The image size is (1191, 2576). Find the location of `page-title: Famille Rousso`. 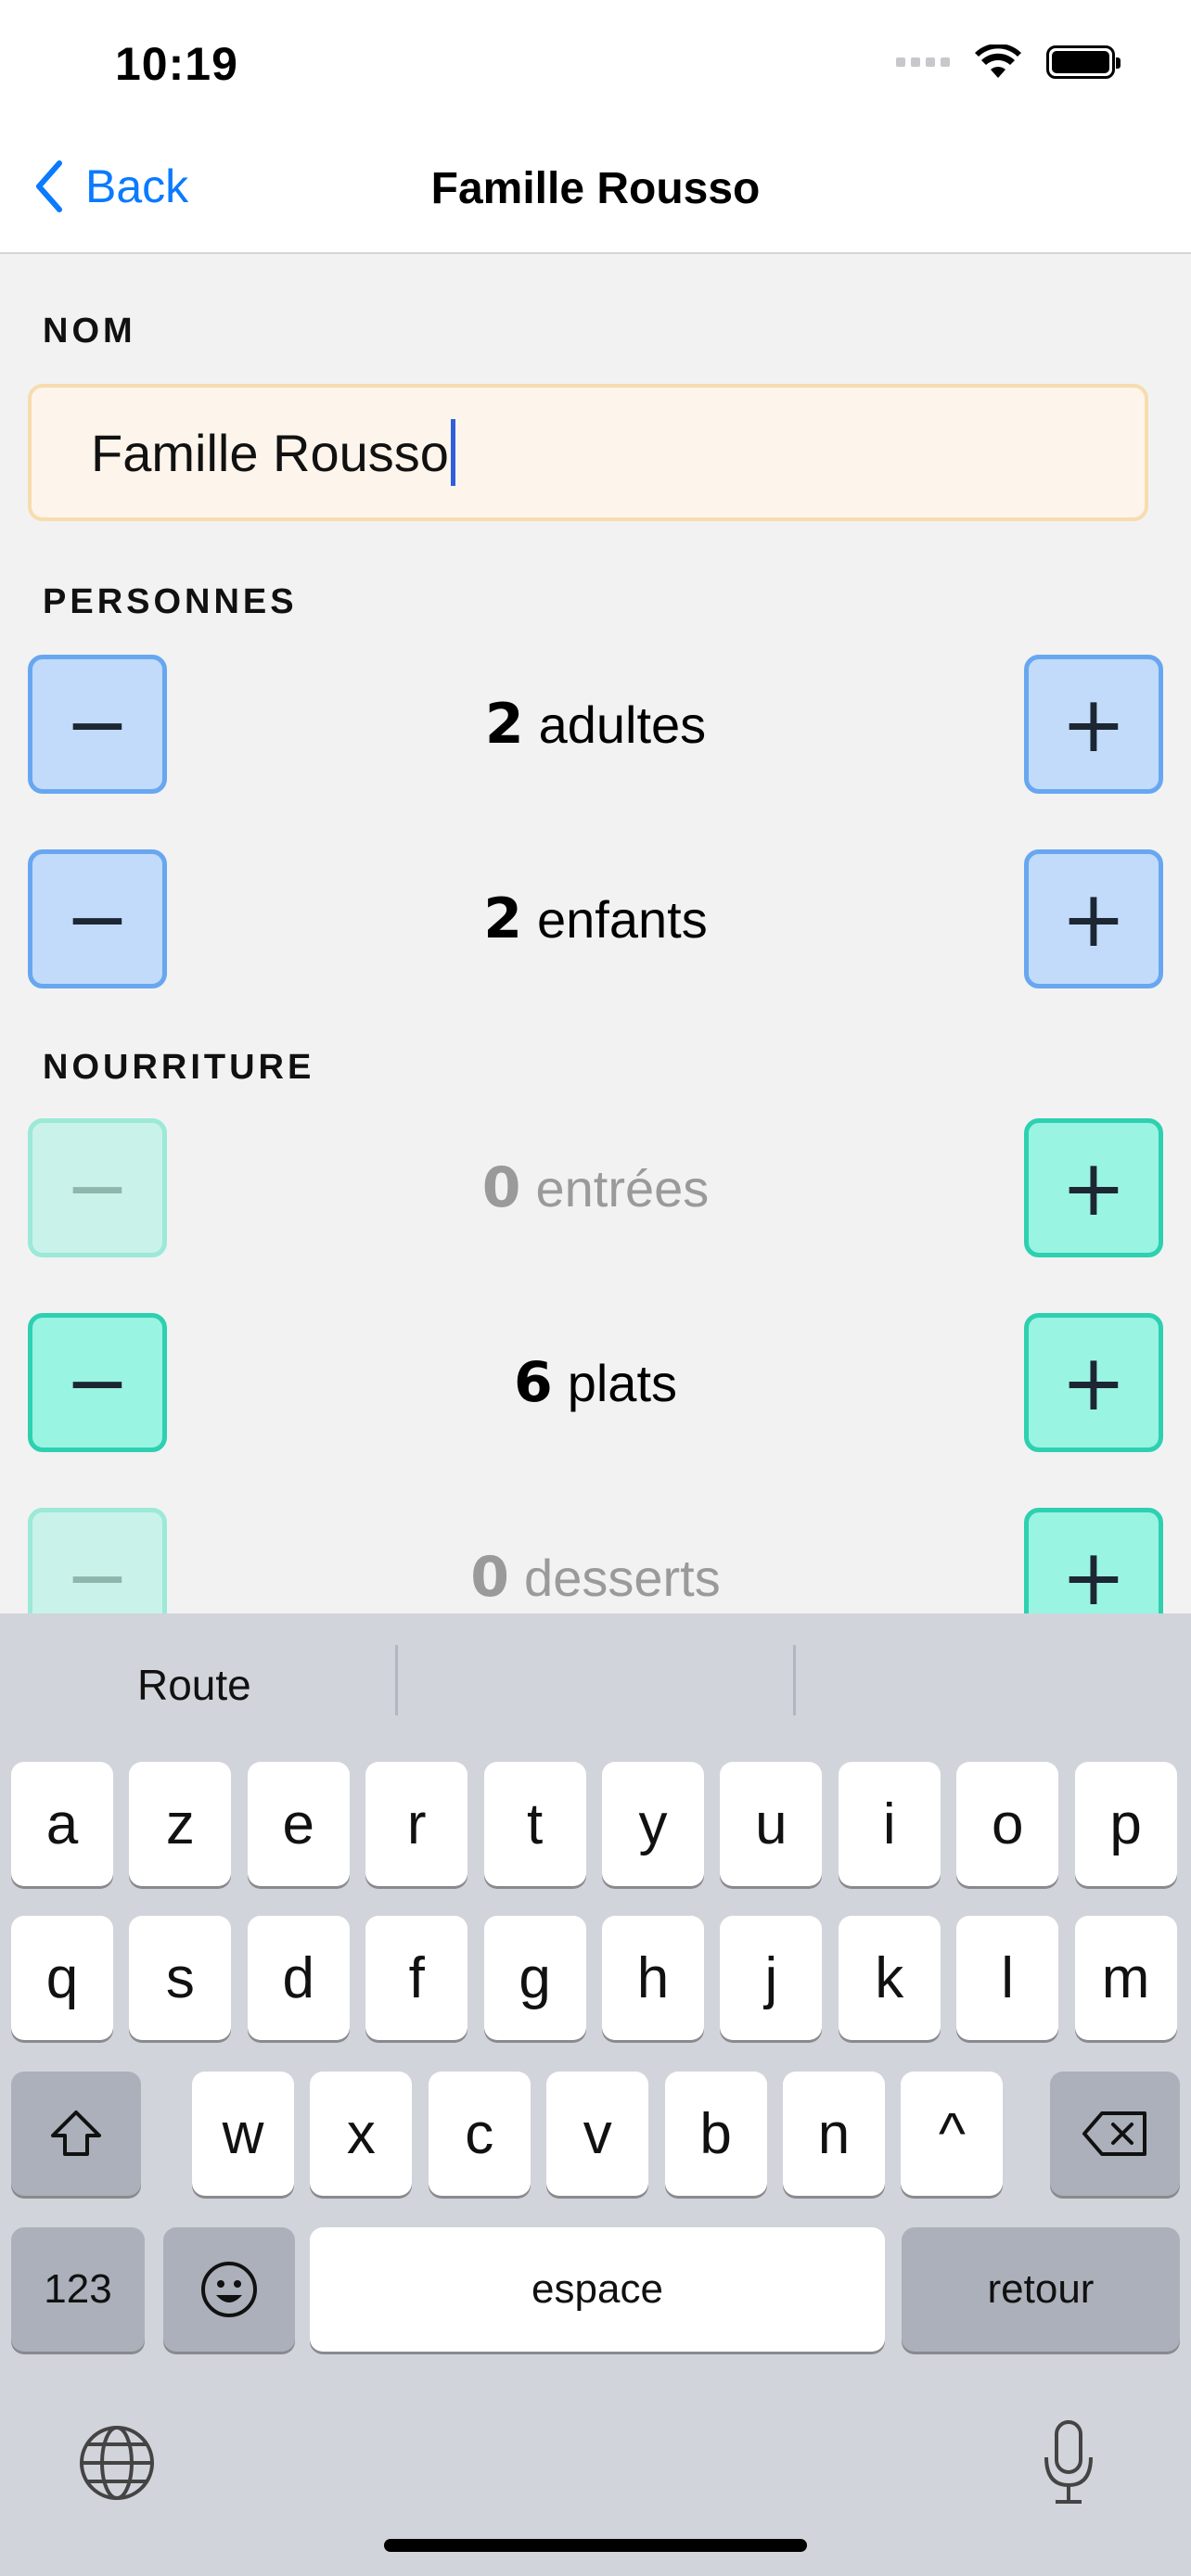

page-title: Famille Rousso is located at coordinates (595, 188).